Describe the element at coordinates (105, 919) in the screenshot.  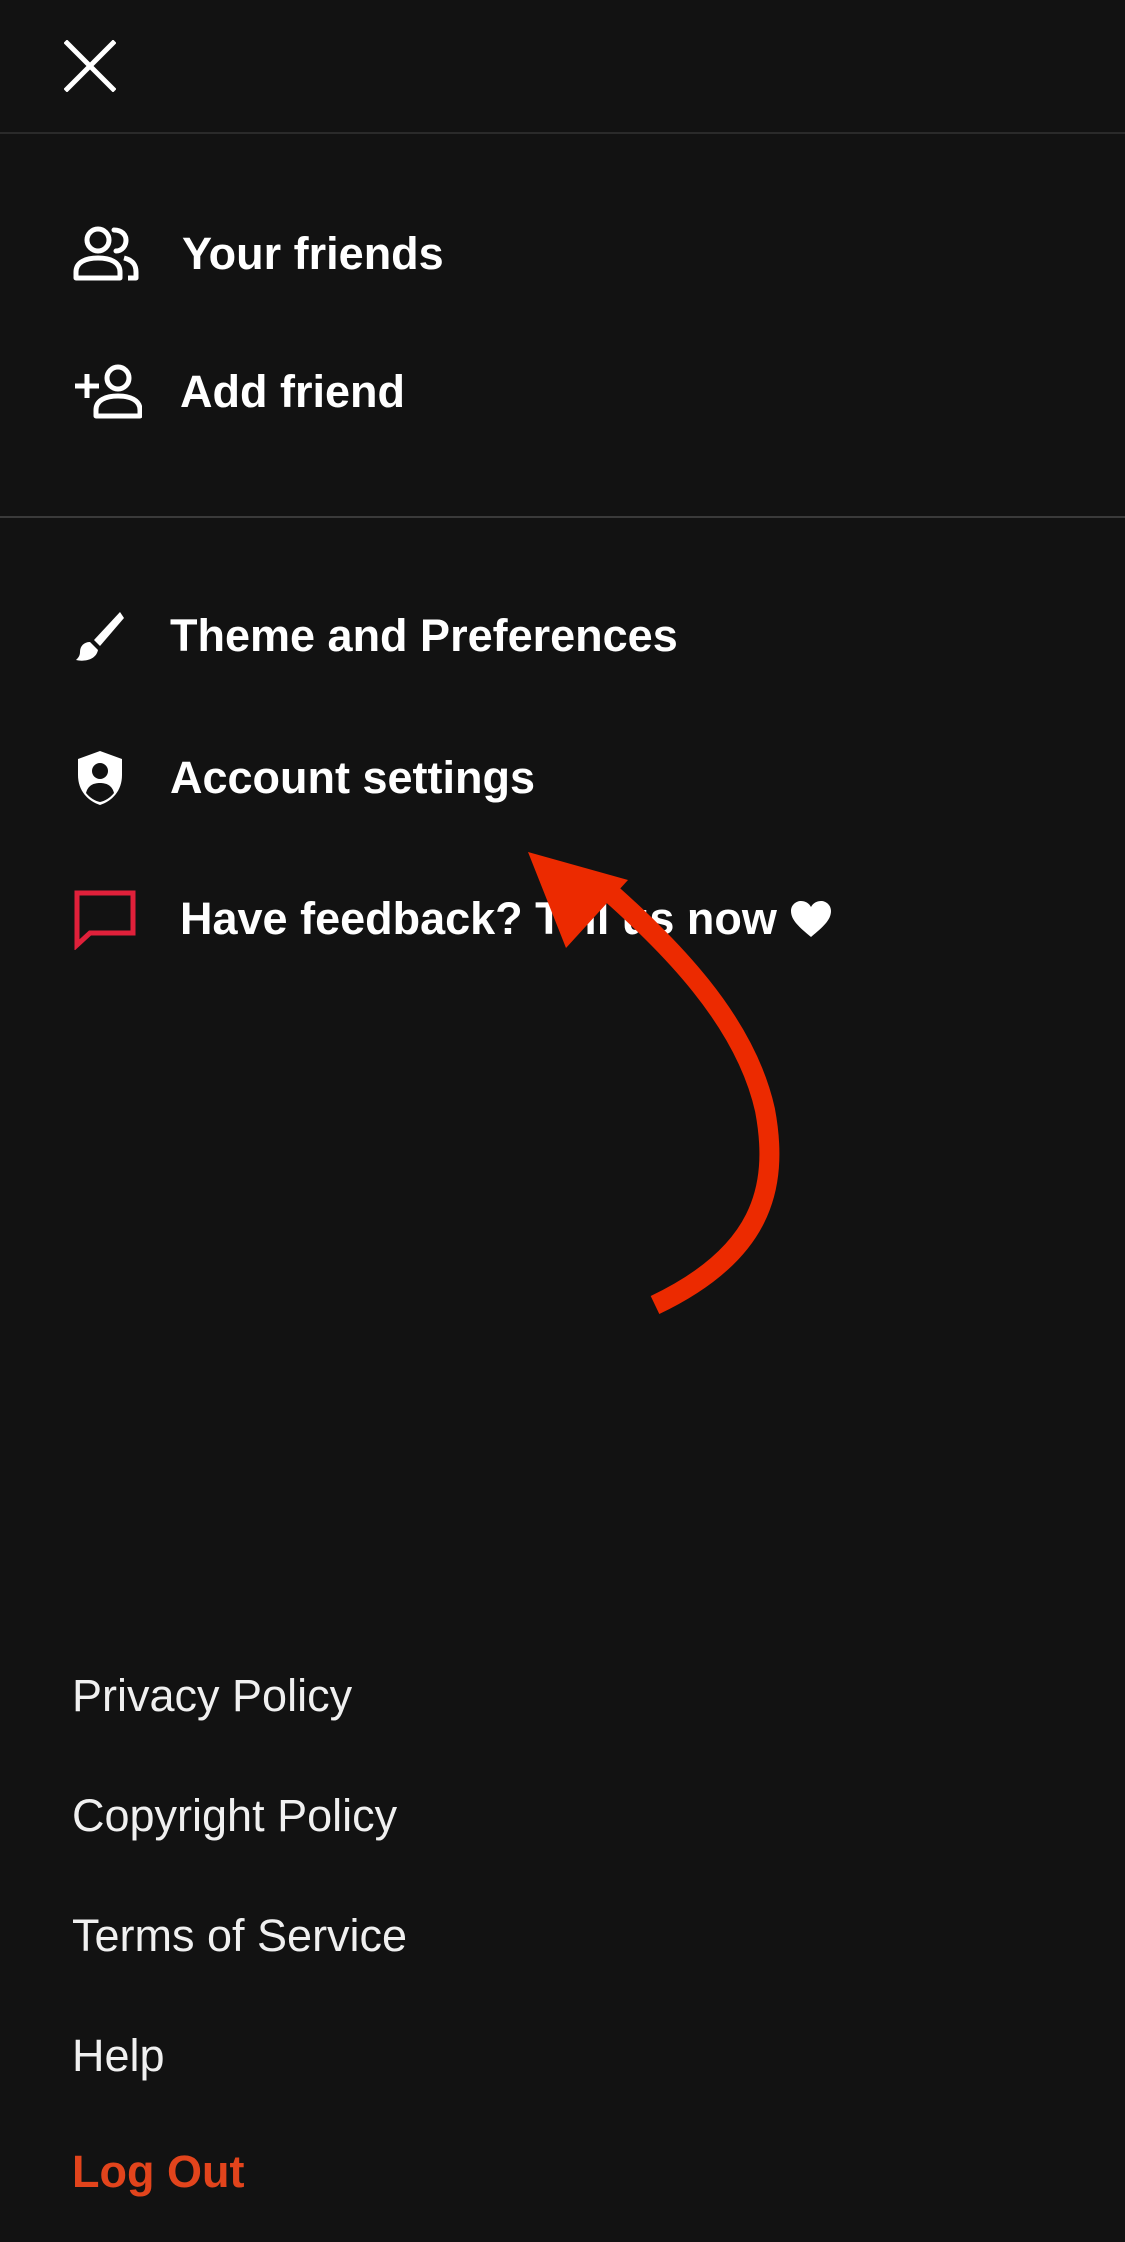
I see `chat-bubble-icon` at that location.